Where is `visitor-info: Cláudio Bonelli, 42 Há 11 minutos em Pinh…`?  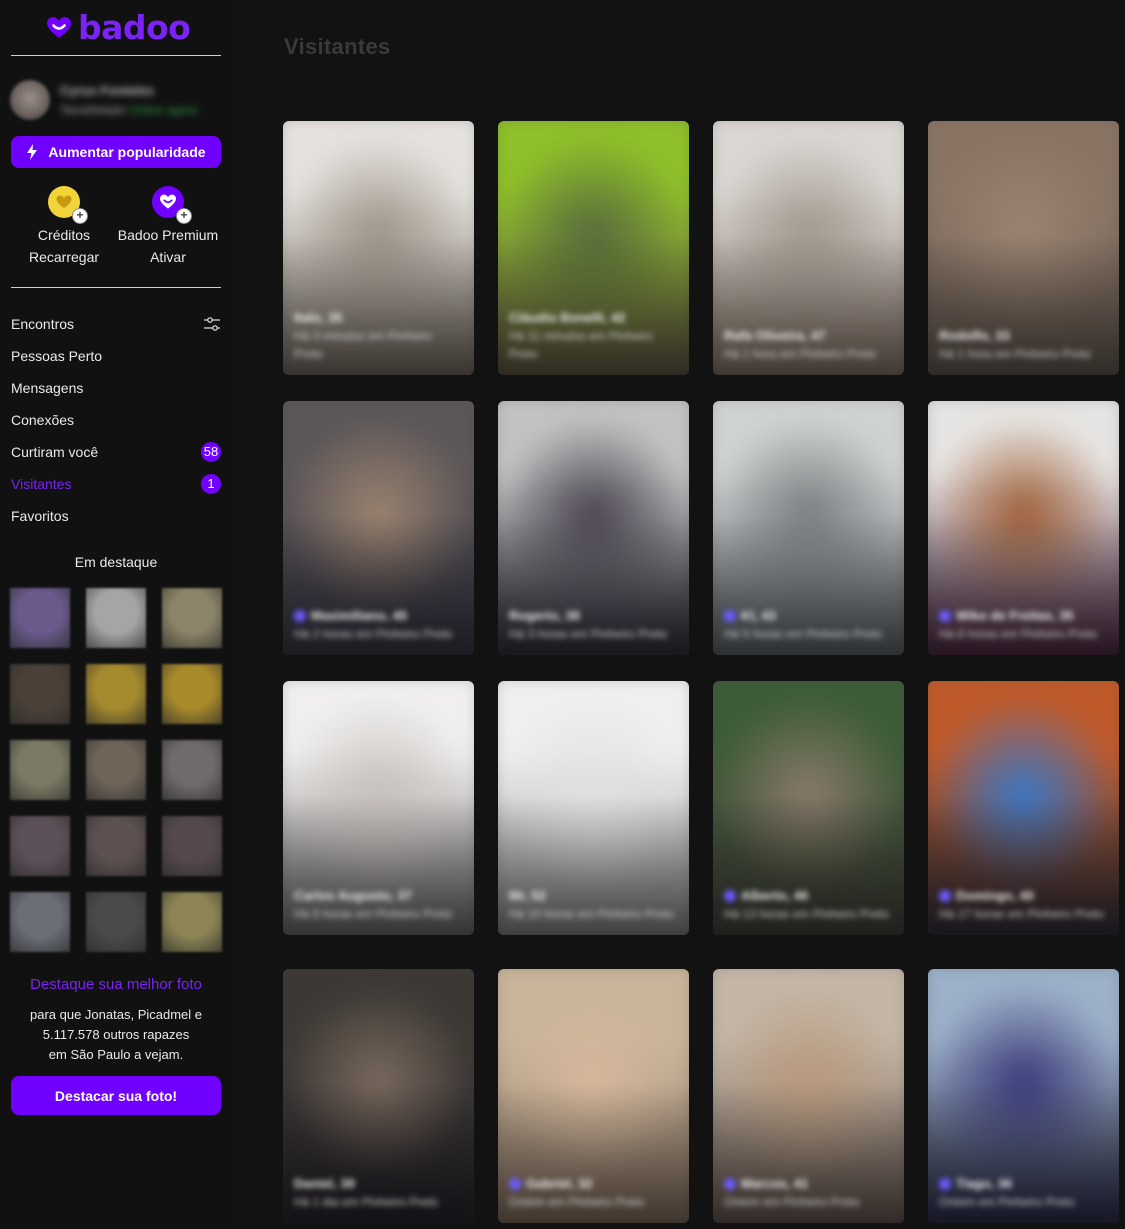
visitor-info: Cláudio Bonelli, 42 Há 11 minutos em Pinh… is located at coordinates (594, 336).